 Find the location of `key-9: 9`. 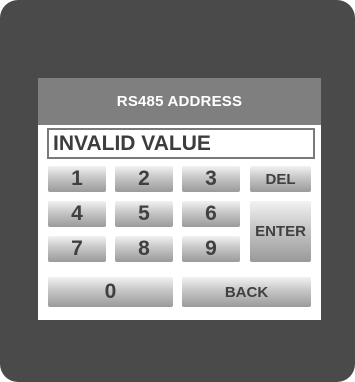

key-9: 9 is located at coordinates (211, 249).